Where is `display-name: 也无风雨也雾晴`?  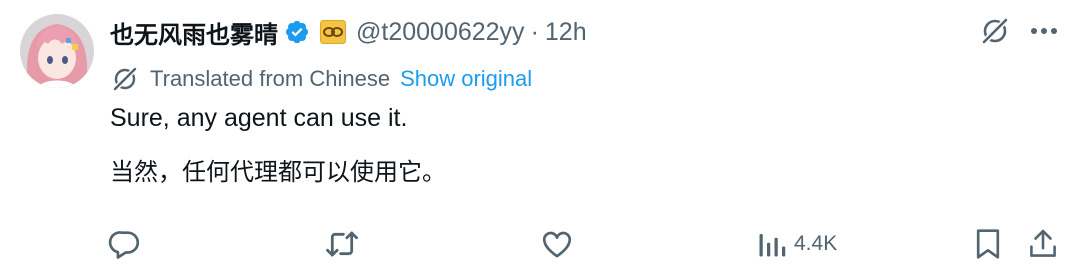 display-name: 也无风雨也雾晴 is located at coordinates (194, 32).